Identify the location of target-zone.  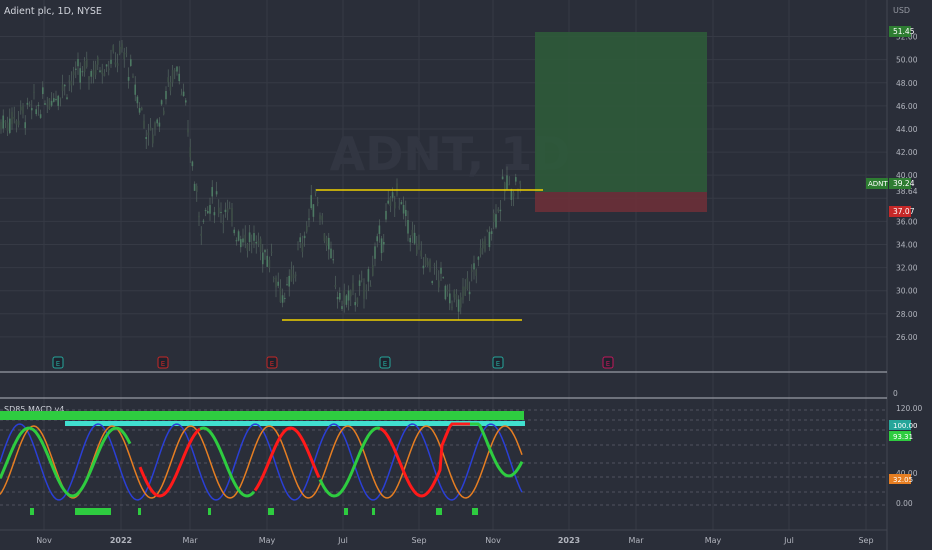
(621, 112).